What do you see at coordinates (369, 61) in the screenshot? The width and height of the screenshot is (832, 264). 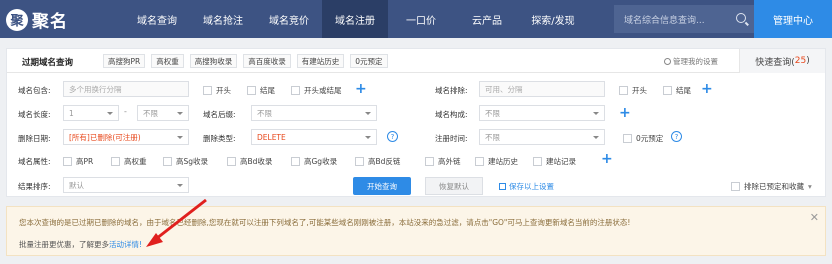 I see `preset-zero-preorder: 0元预定` at bounding box center [369, 61].